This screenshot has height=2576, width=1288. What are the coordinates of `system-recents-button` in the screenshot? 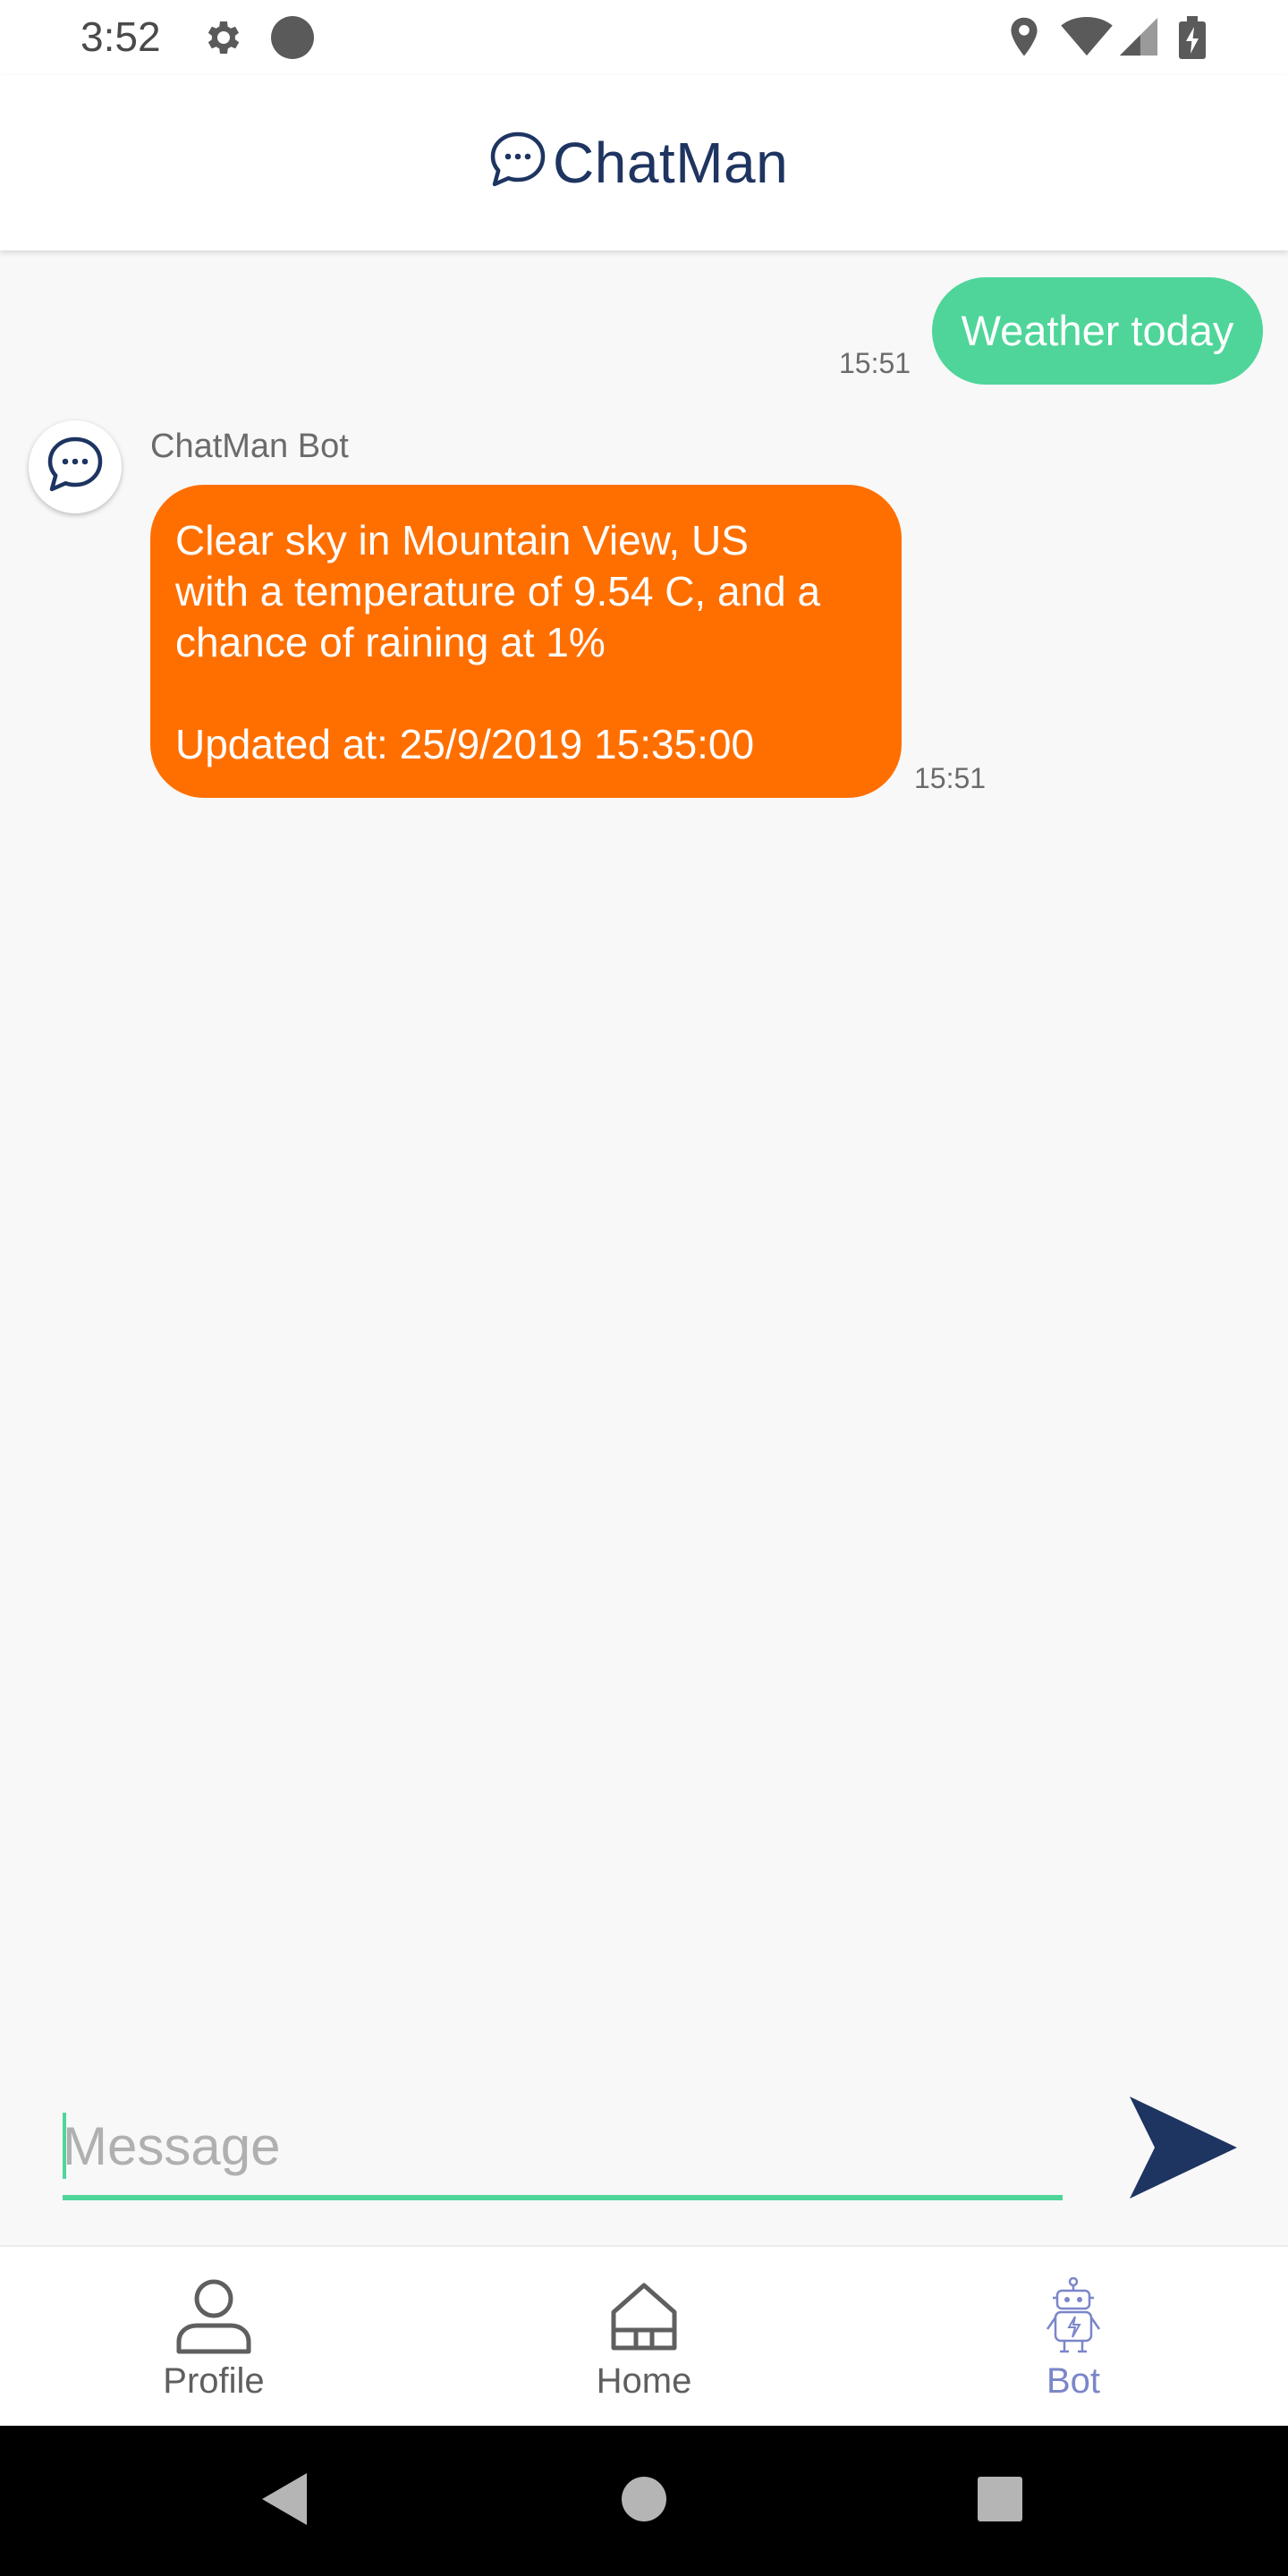 It's located at (1000, 2501).